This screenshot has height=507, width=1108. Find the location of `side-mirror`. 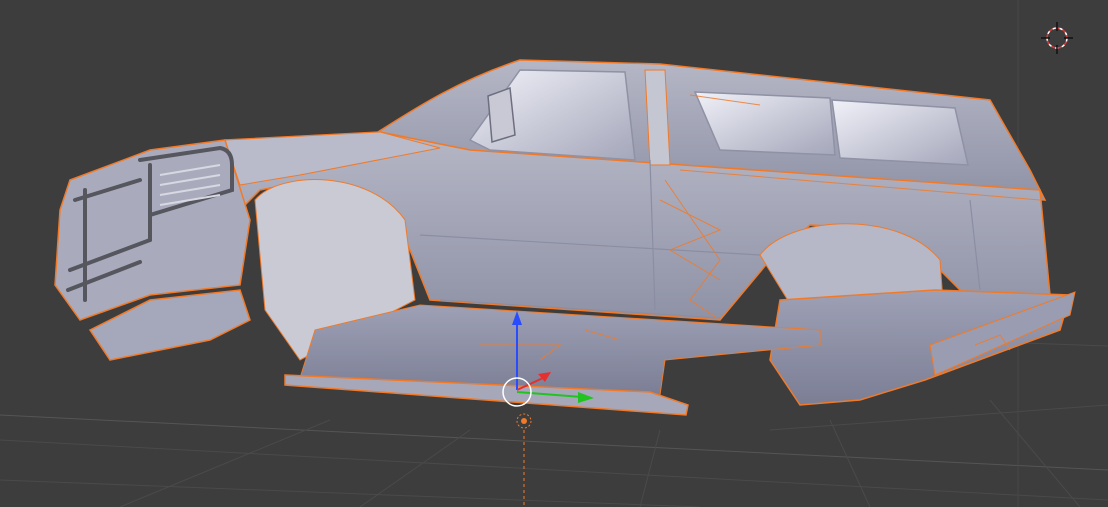

side-mirror is located at coordinates (501, 114).